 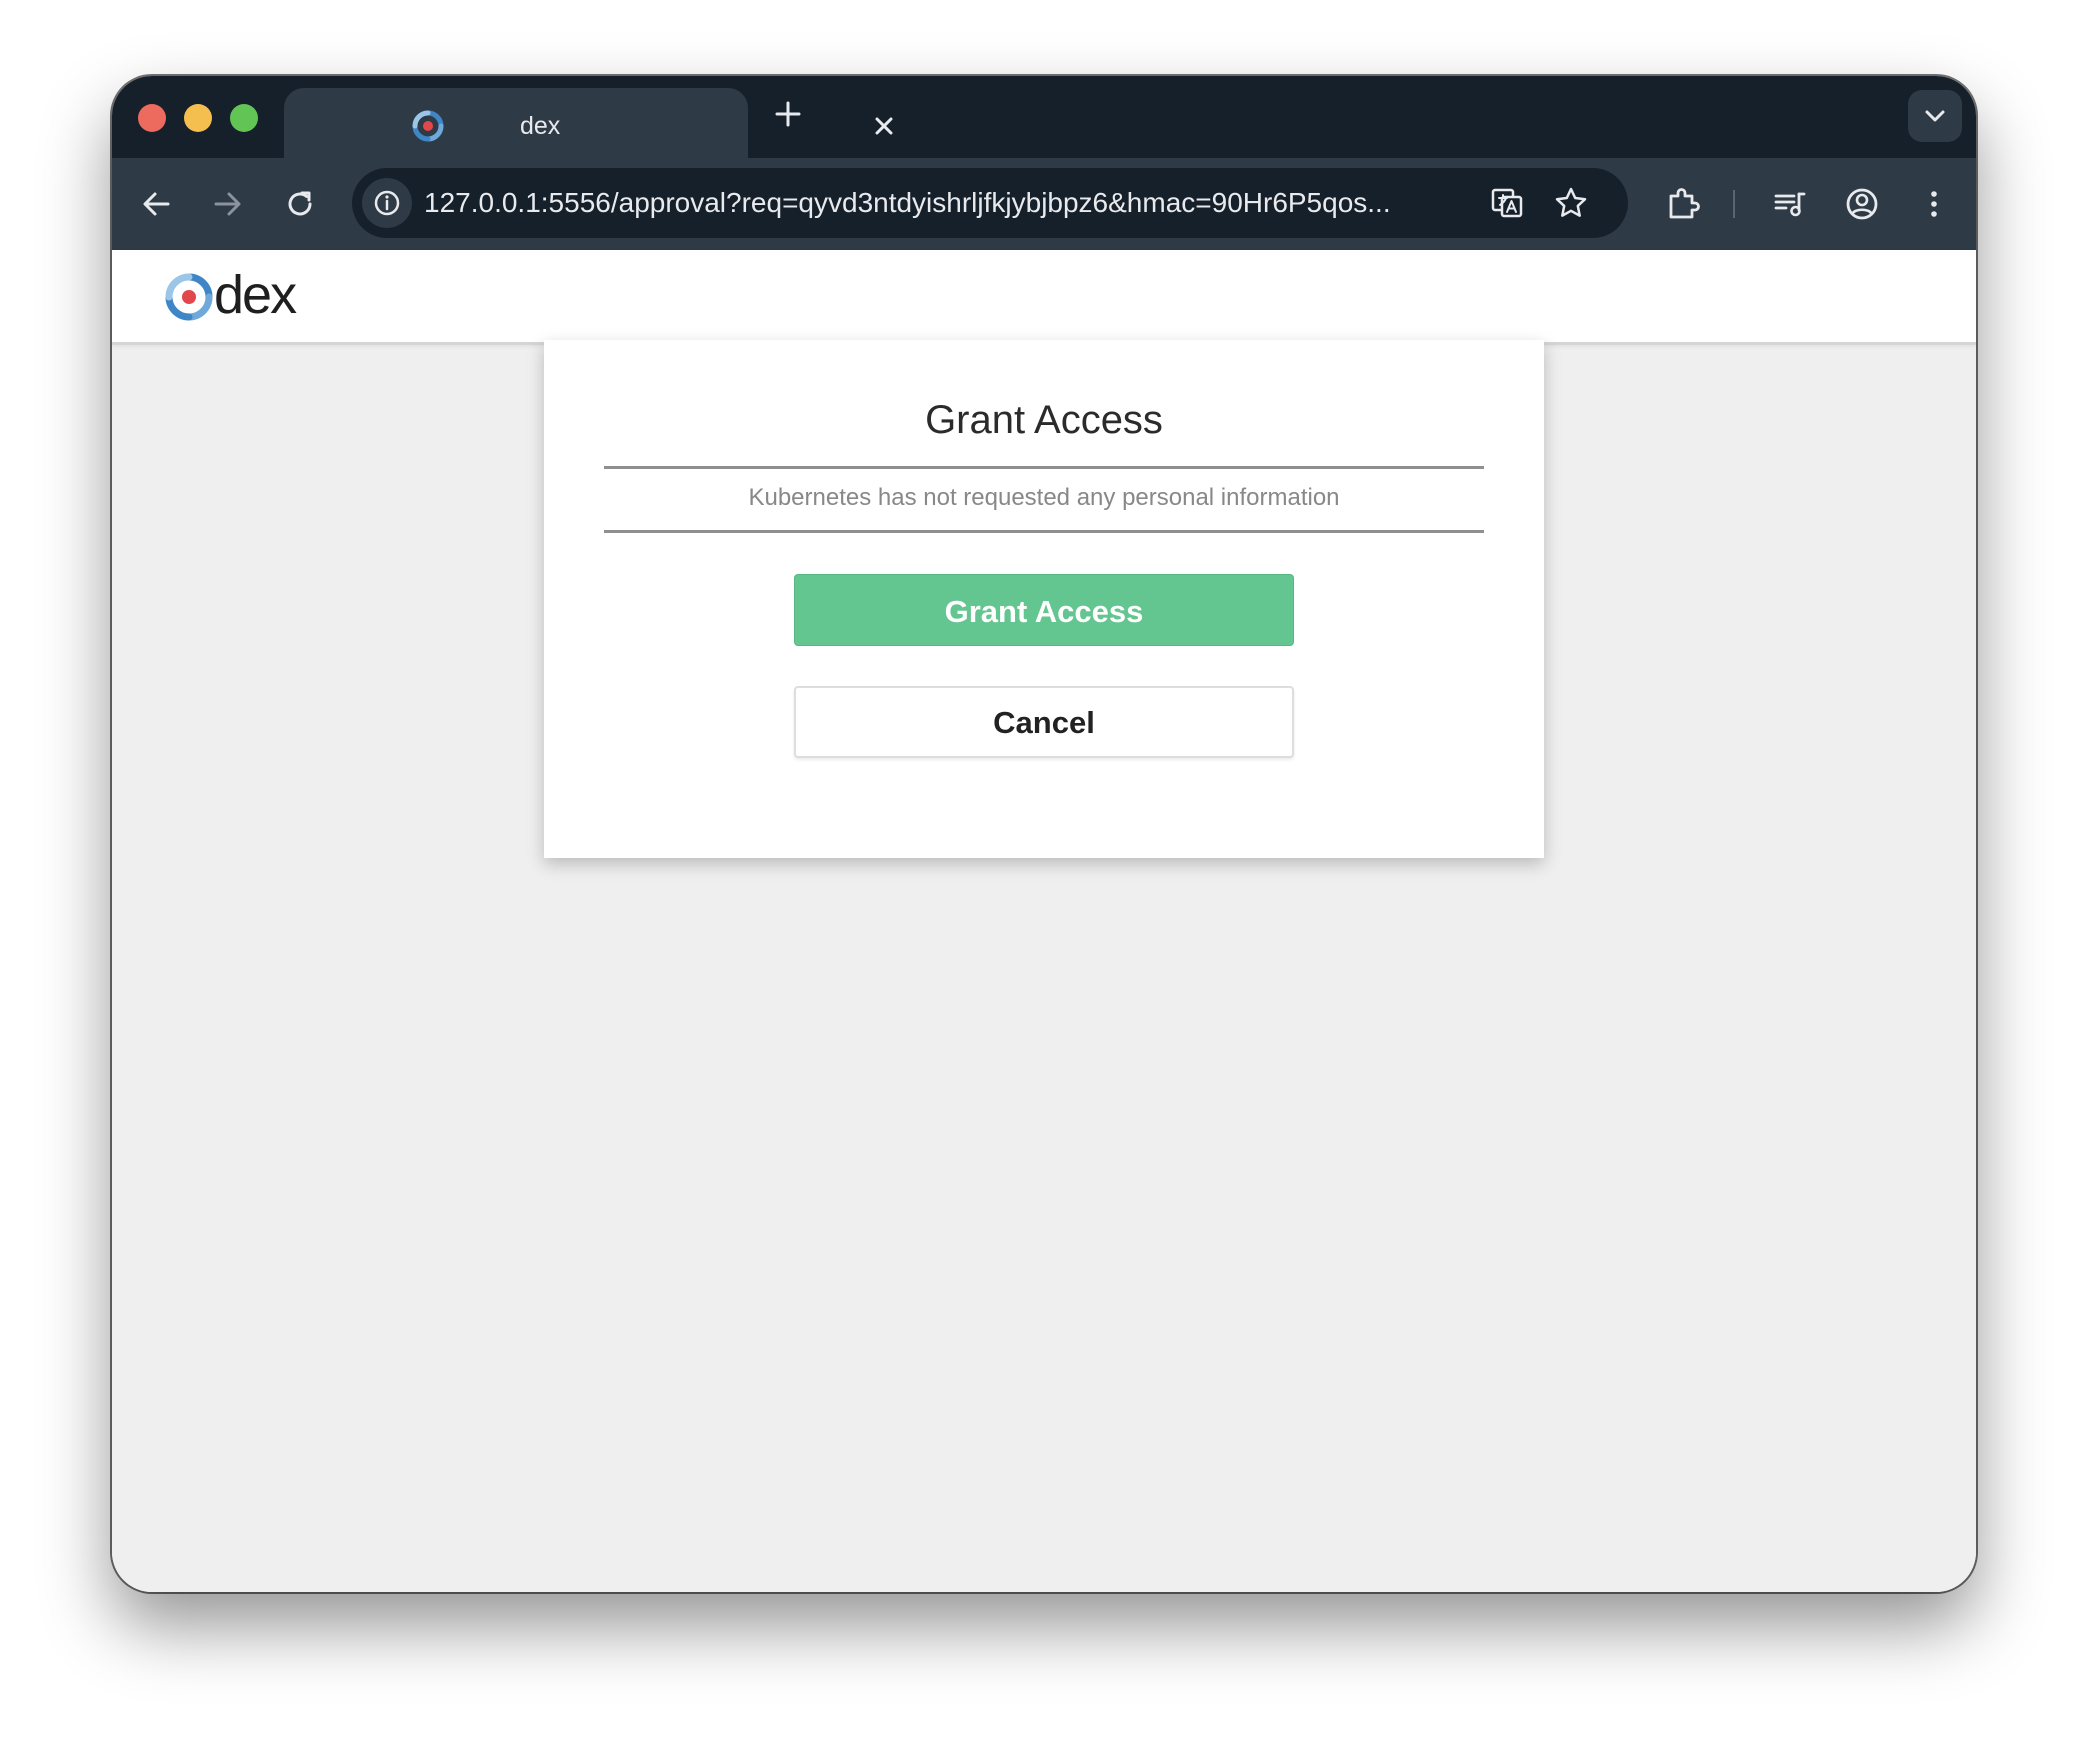 I want to click on tab-title: dex, so click(x=540, y=126).